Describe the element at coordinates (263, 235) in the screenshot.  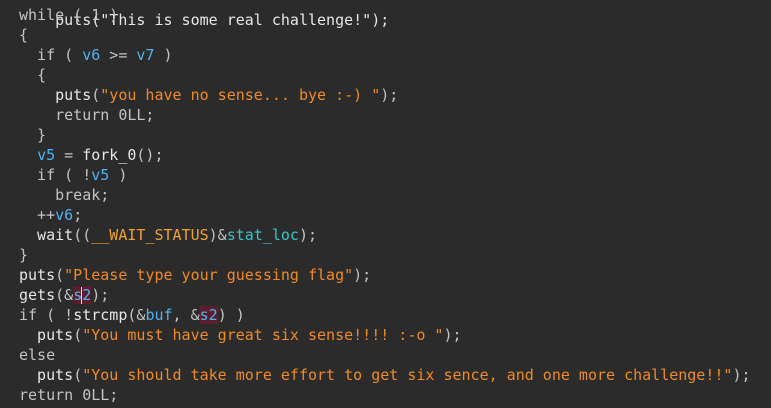
I see `global-stat-loc: stat_loc` at that location.